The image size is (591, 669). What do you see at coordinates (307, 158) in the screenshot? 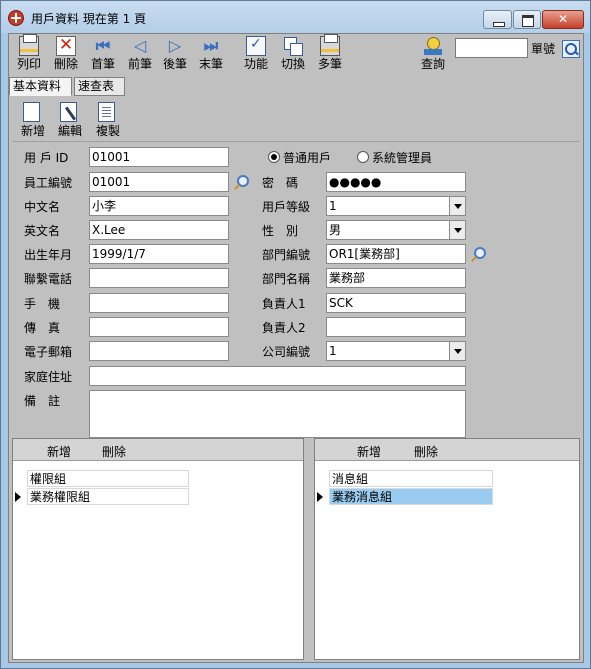
I see `normal-user-label: 普通用戶` at bounding box center [307, 158].